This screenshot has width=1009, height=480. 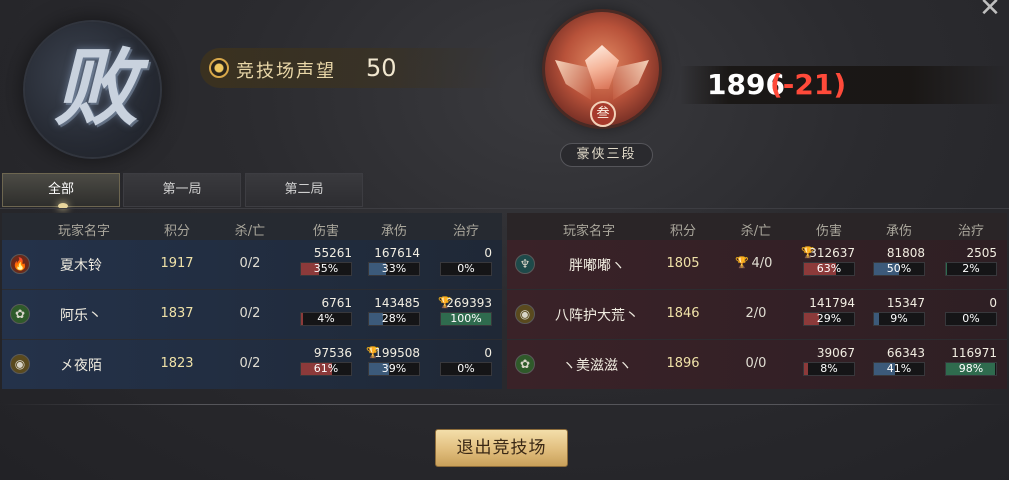 I want to click on tab-all: 全部, so click(x=61, y=190).